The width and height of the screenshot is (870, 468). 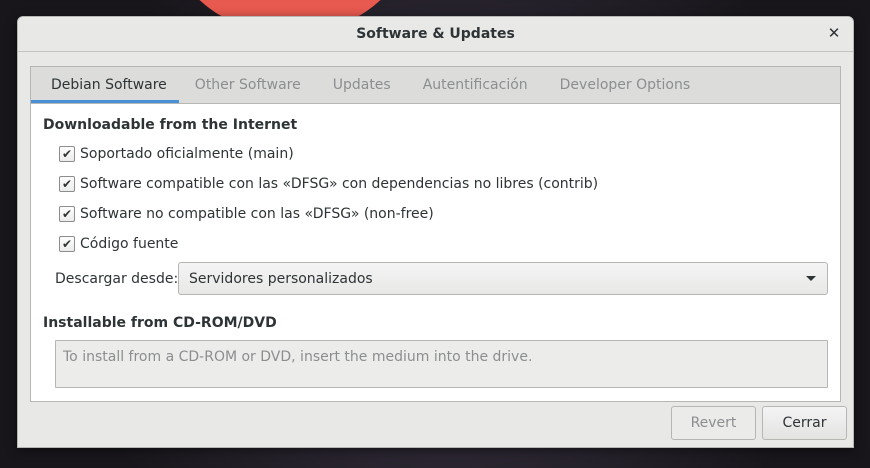 I want to click on download-server-dropdown: Servidores personalizados, so click(x=503, y=278).